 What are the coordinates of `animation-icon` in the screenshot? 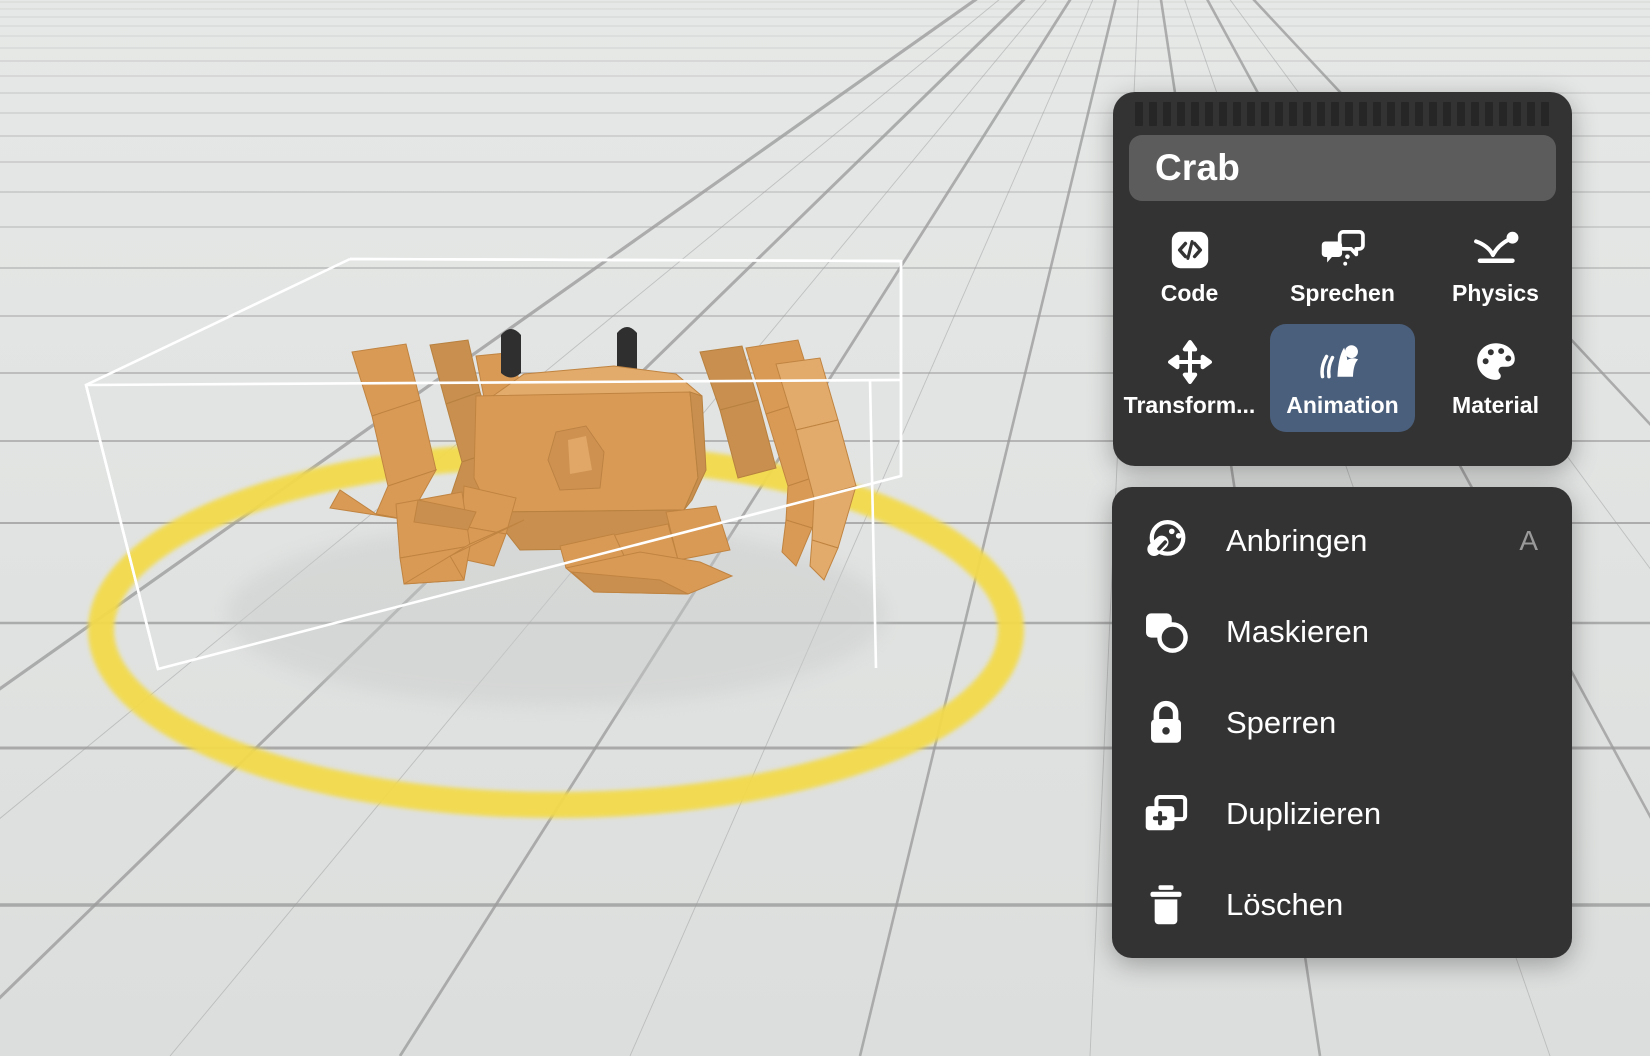 It's located at (1343, 362).